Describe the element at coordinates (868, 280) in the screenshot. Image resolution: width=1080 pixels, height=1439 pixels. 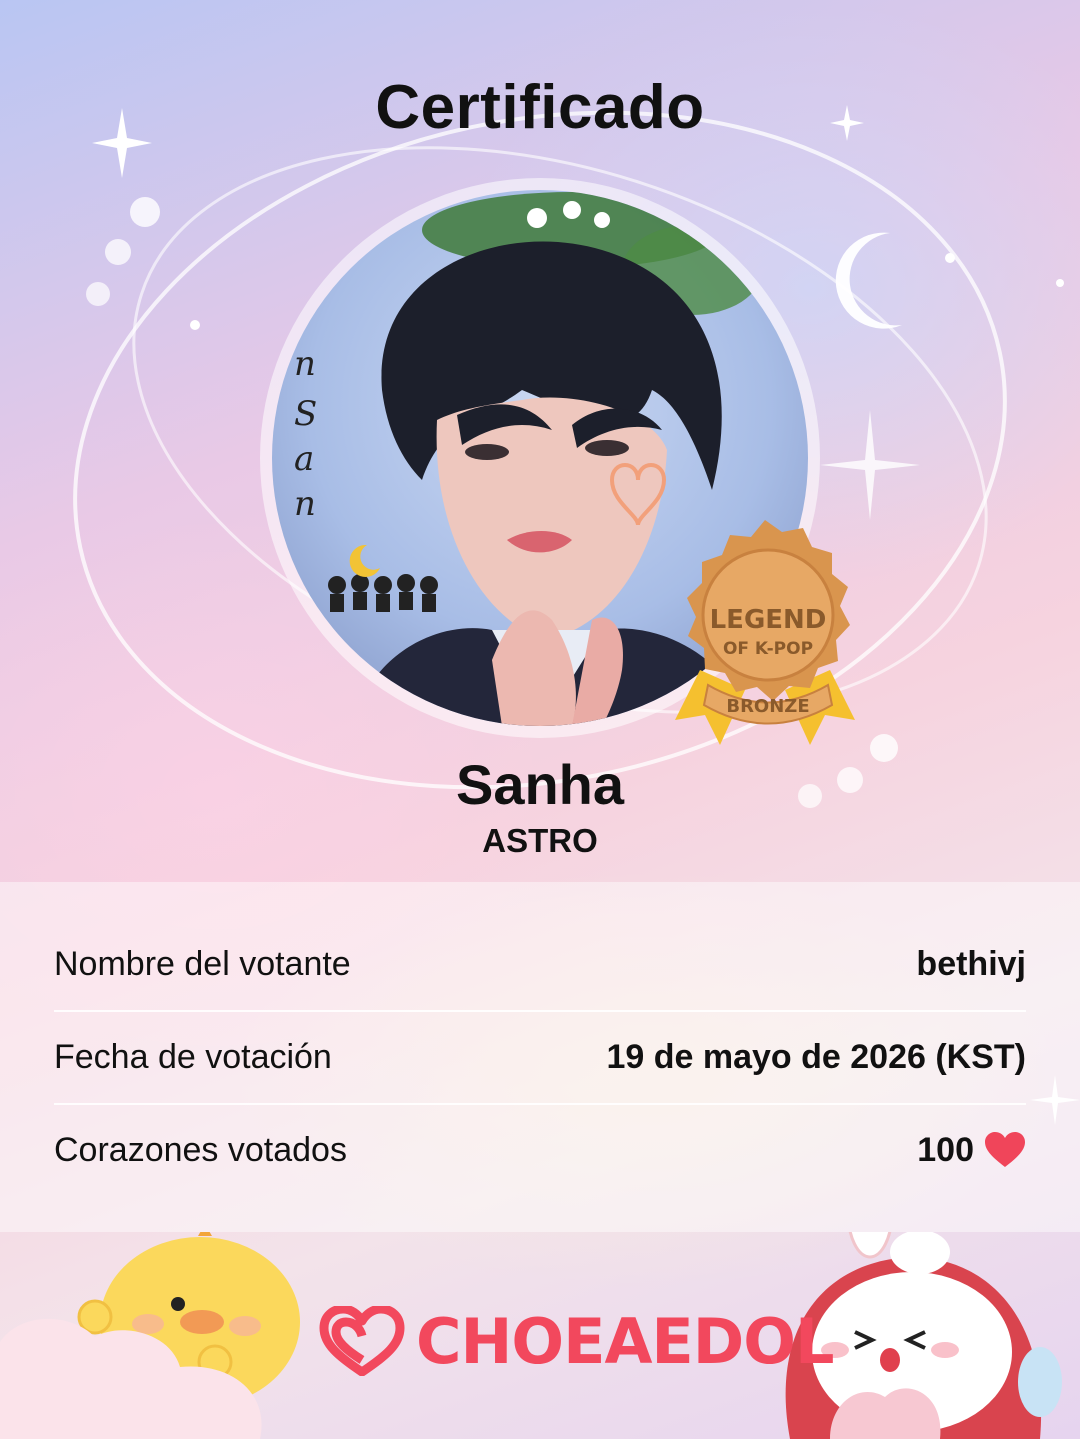
I see `moon-icon` at that location.